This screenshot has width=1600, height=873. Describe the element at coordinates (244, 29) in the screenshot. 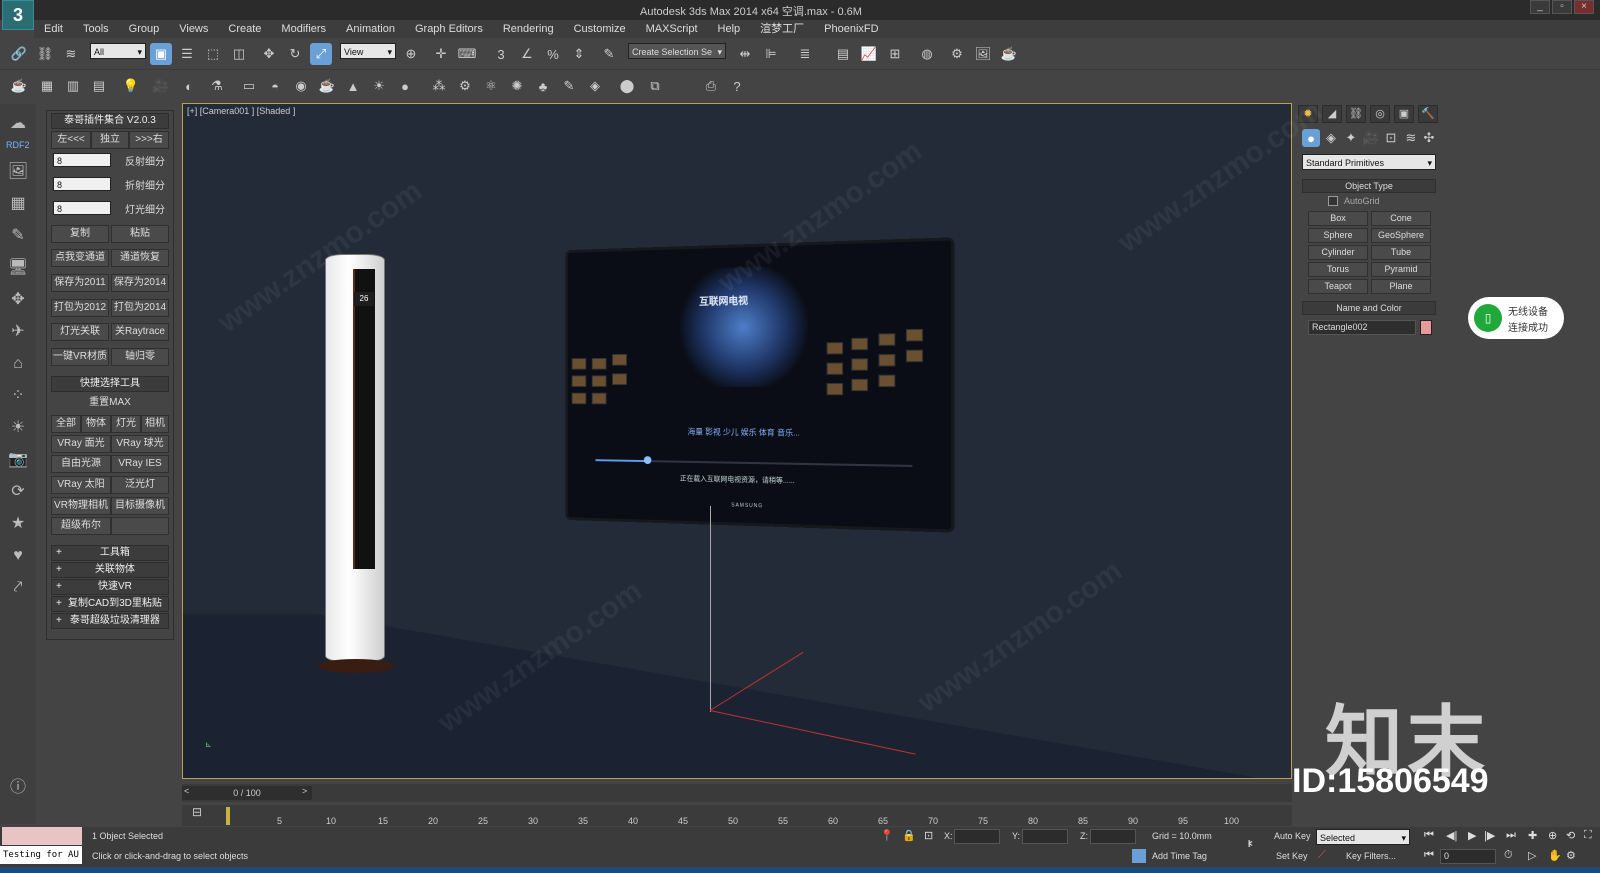

I see `menu-create: Create` at that location.